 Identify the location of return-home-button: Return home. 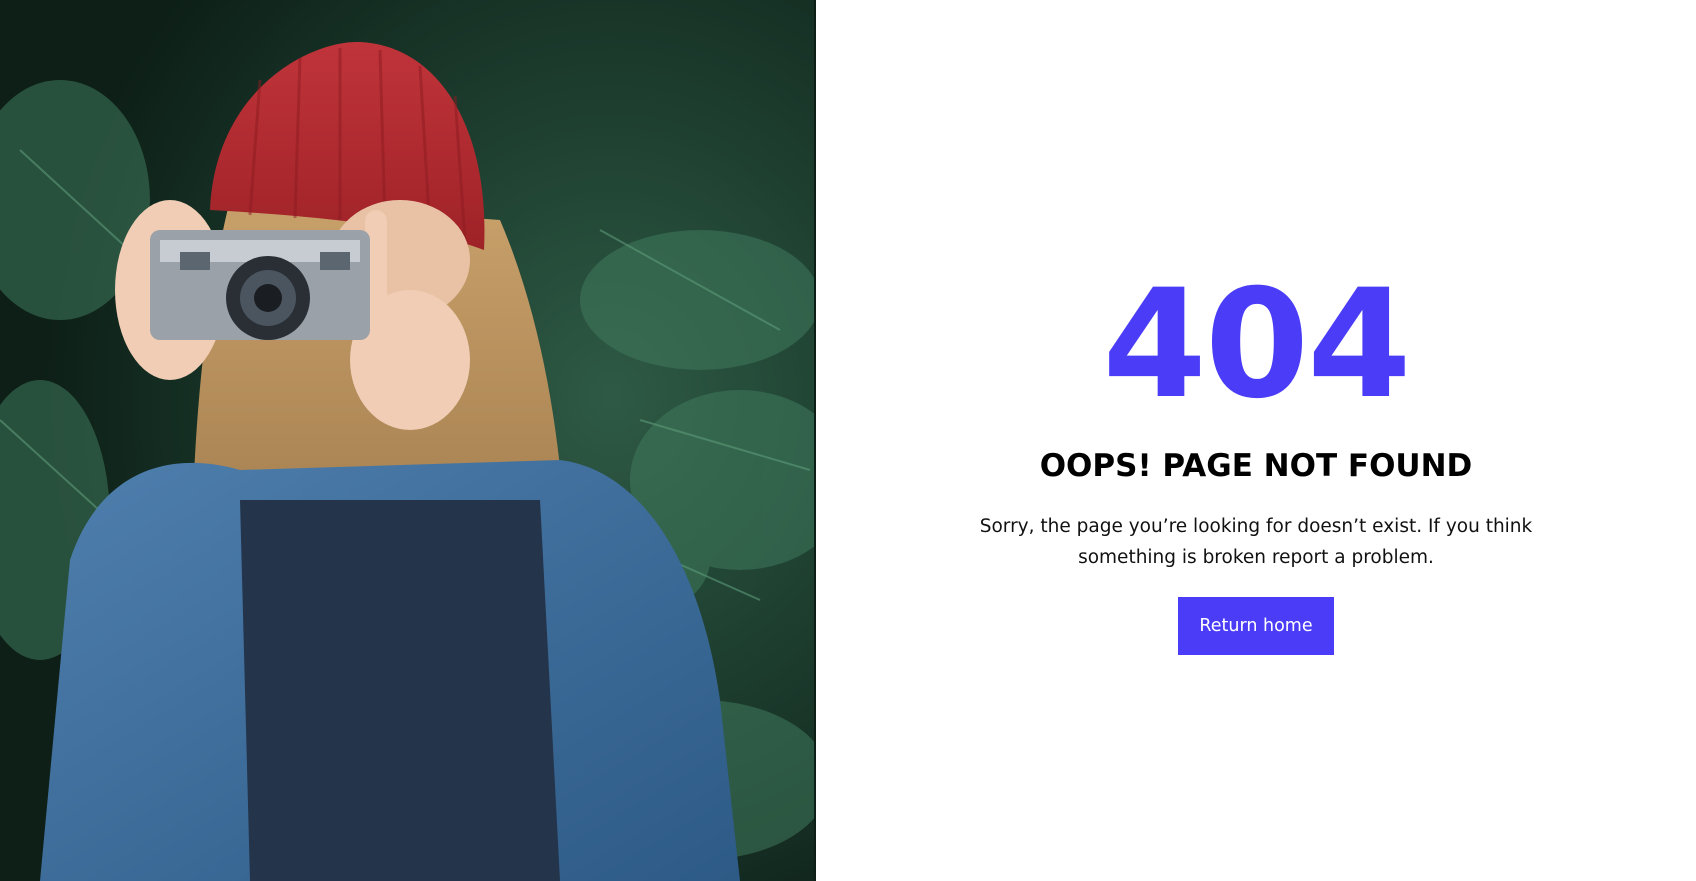
(1256, 626).